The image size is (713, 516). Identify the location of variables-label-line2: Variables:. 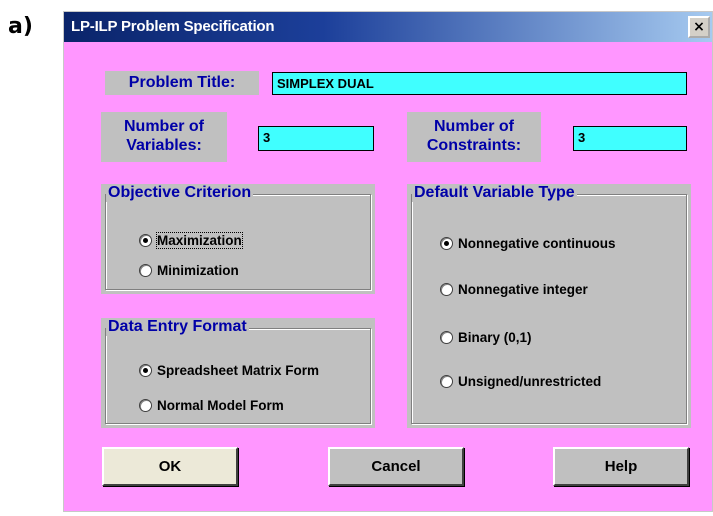
(164, 145).